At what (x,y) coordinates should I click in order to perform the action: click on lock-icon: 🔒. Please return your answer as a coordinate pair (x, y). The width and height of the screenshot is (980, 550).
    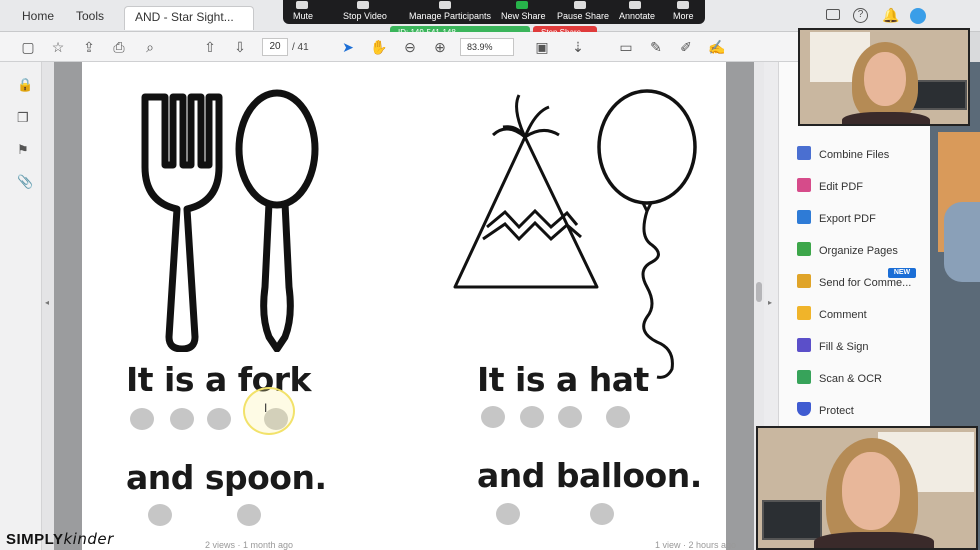
    Looking at the image, I should click on (25, 85).